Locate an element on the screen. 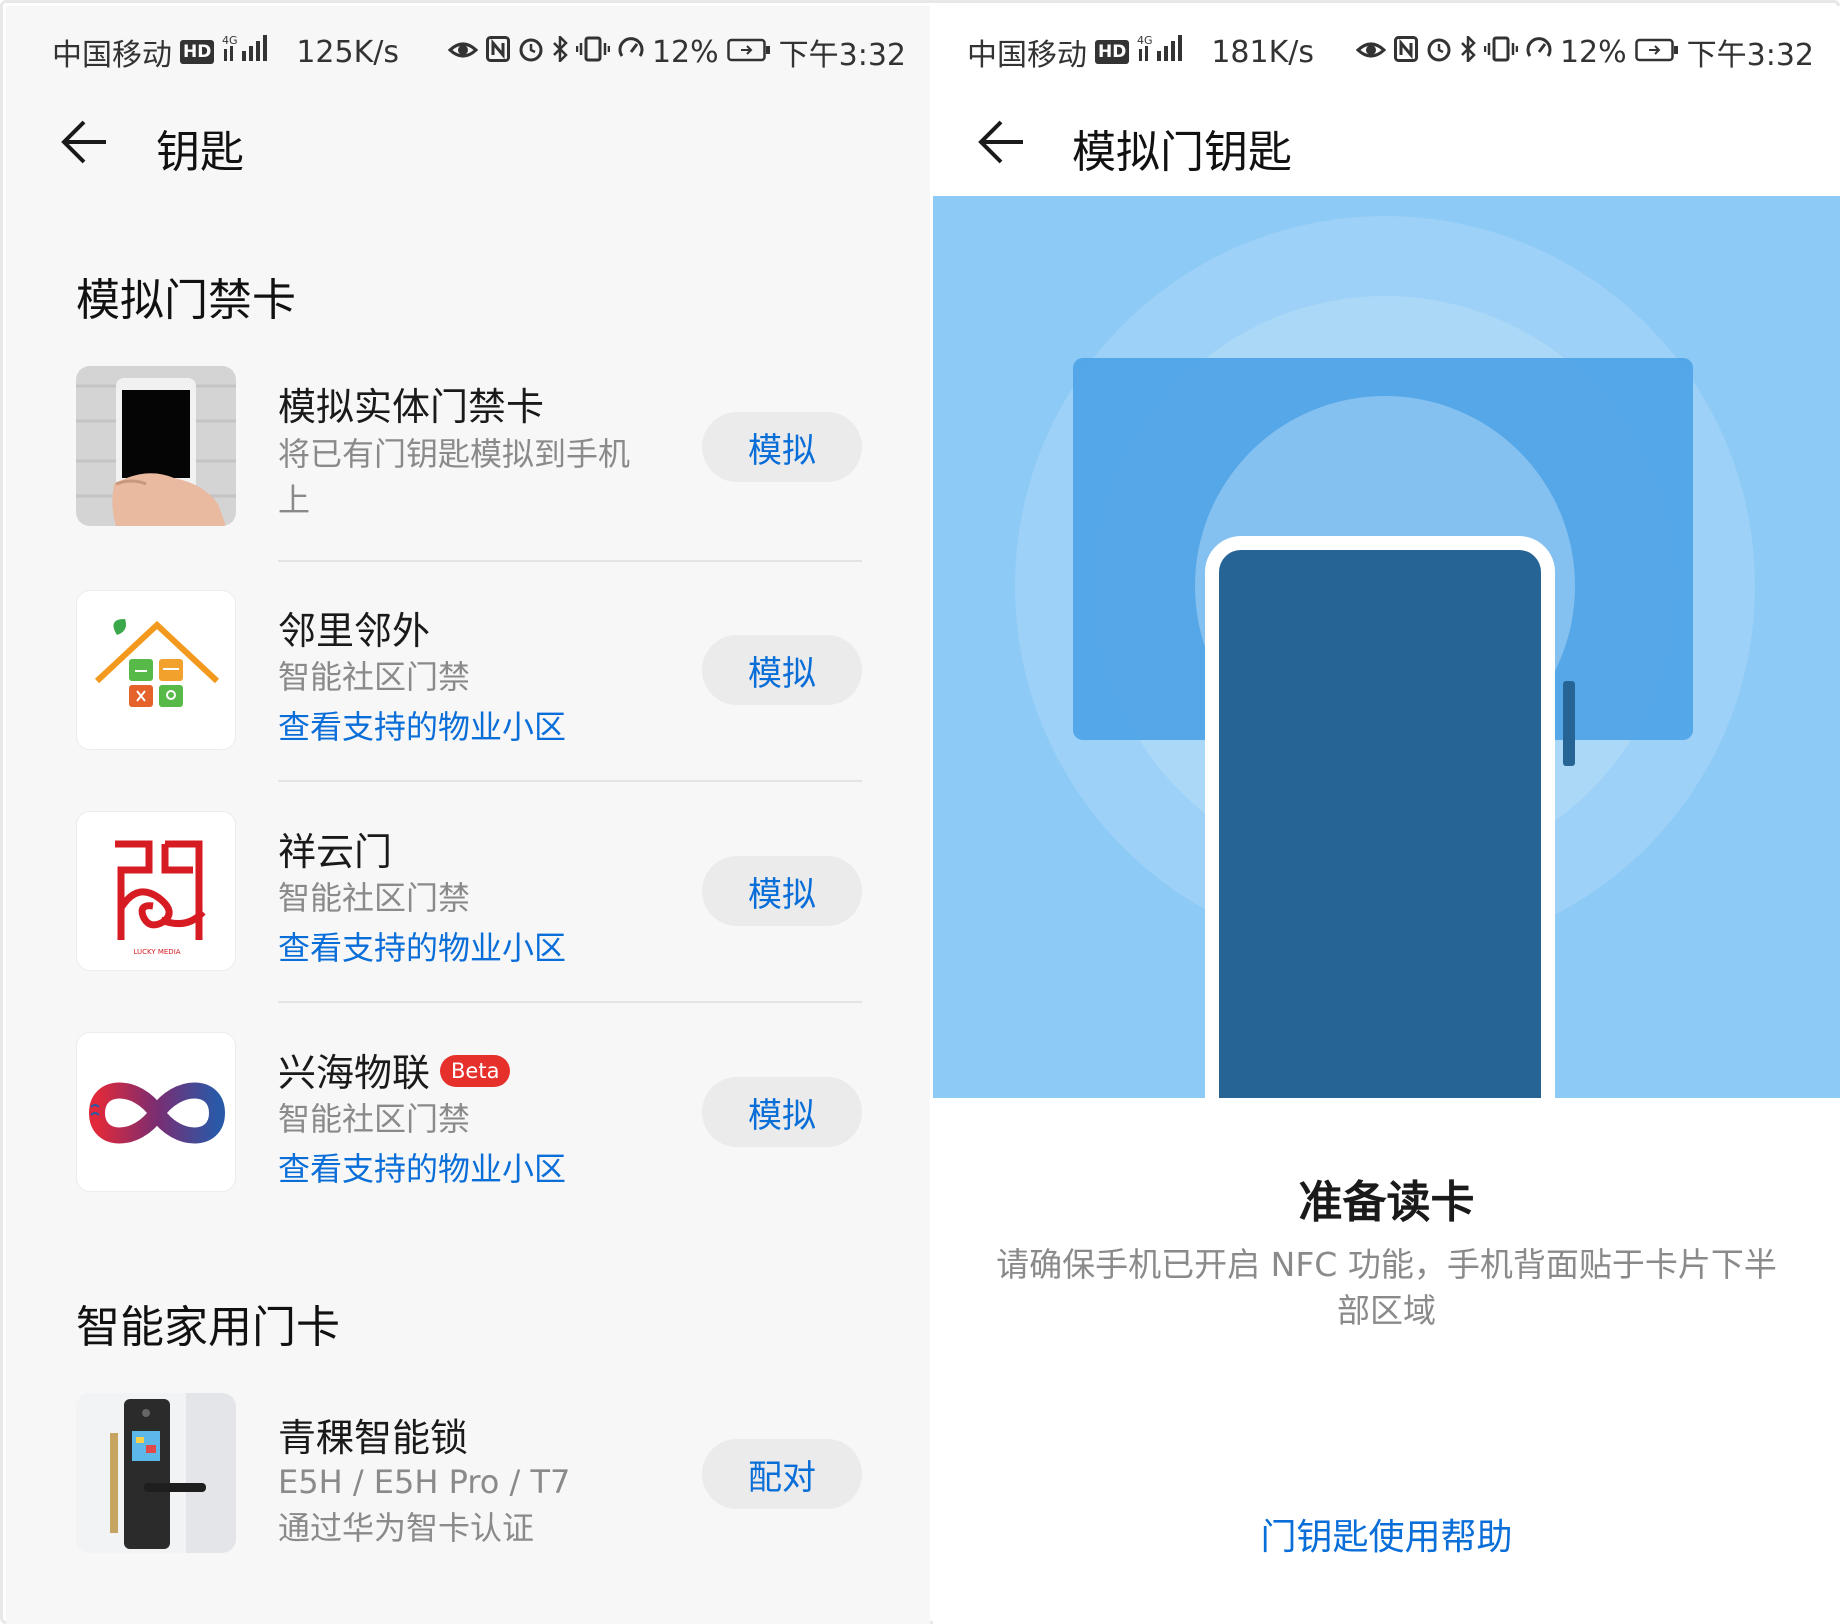  title-bar: 模拟门钥匙 is located at coordinates (1386, 141).